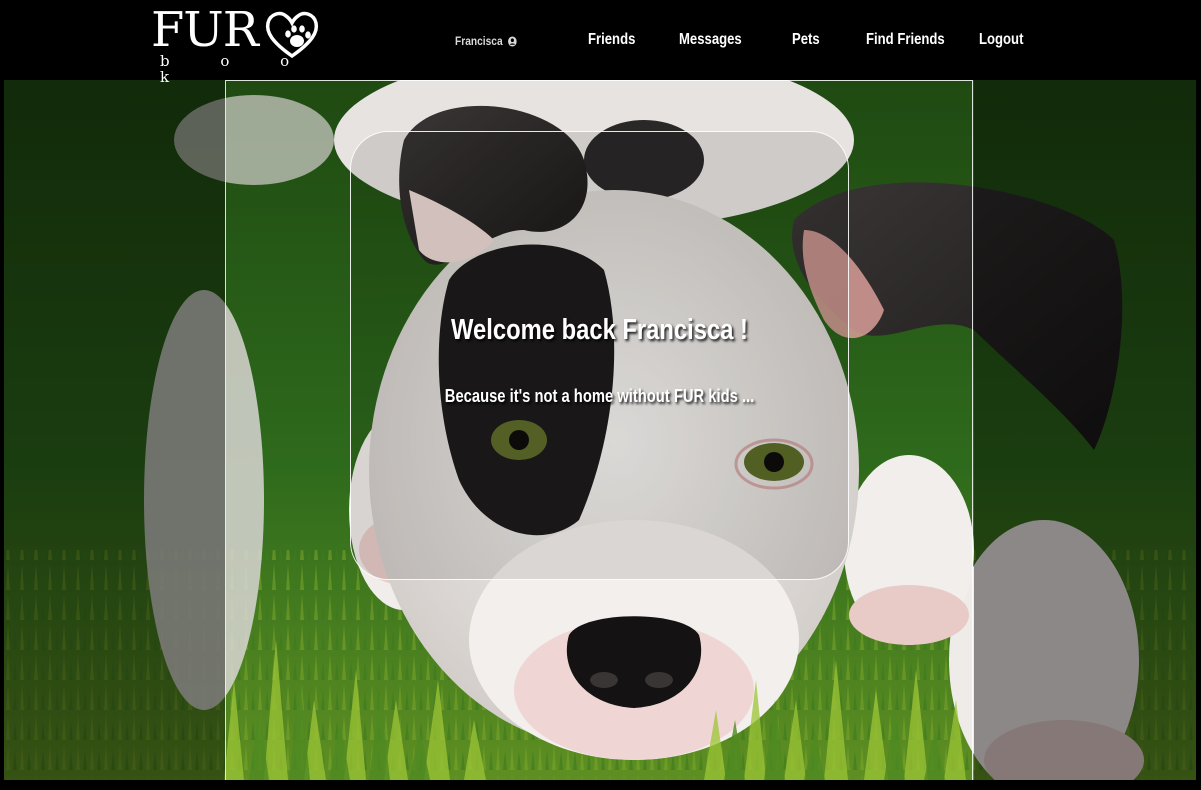 Image resolution: width=1201 pixels, height=790 pixels. I want to click on welcome-title: Welcome back Francisca !, so click(599, 330).